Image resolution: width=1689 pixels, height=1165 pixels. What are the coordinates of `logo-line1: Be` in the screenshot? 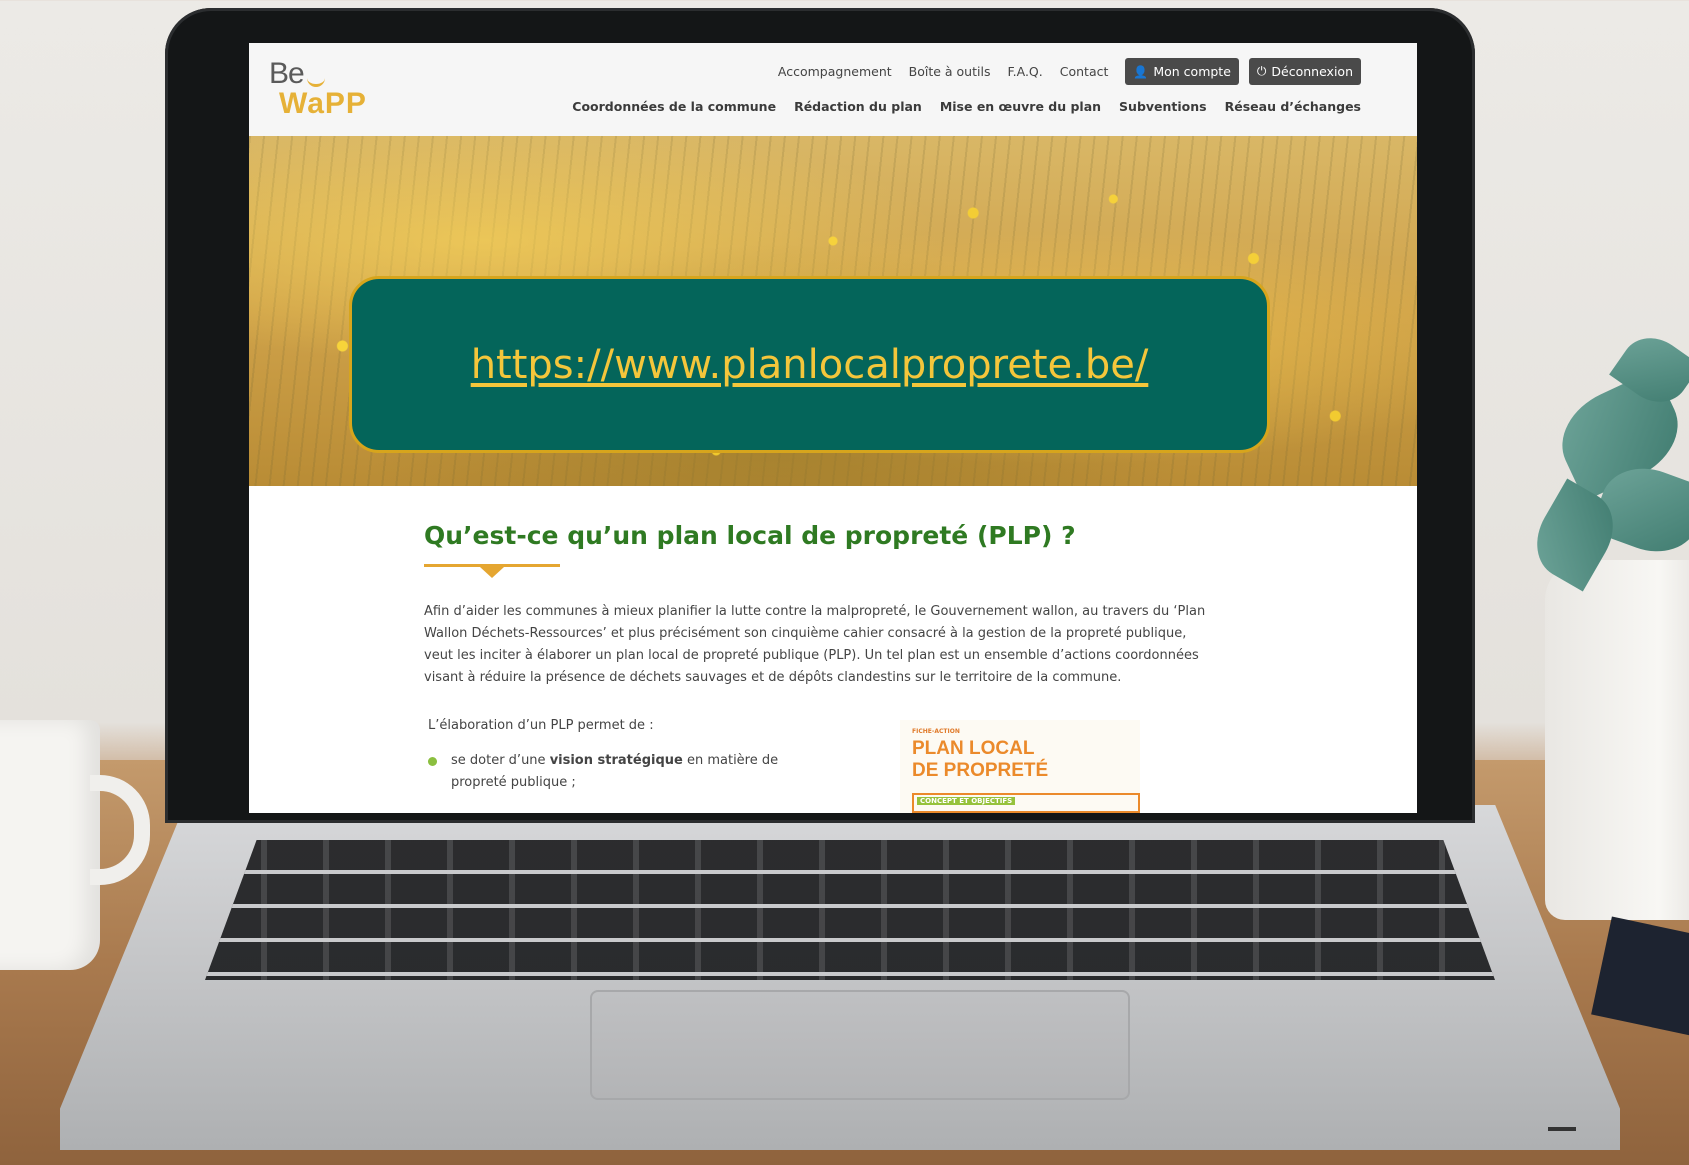 It's located at (287, 73).